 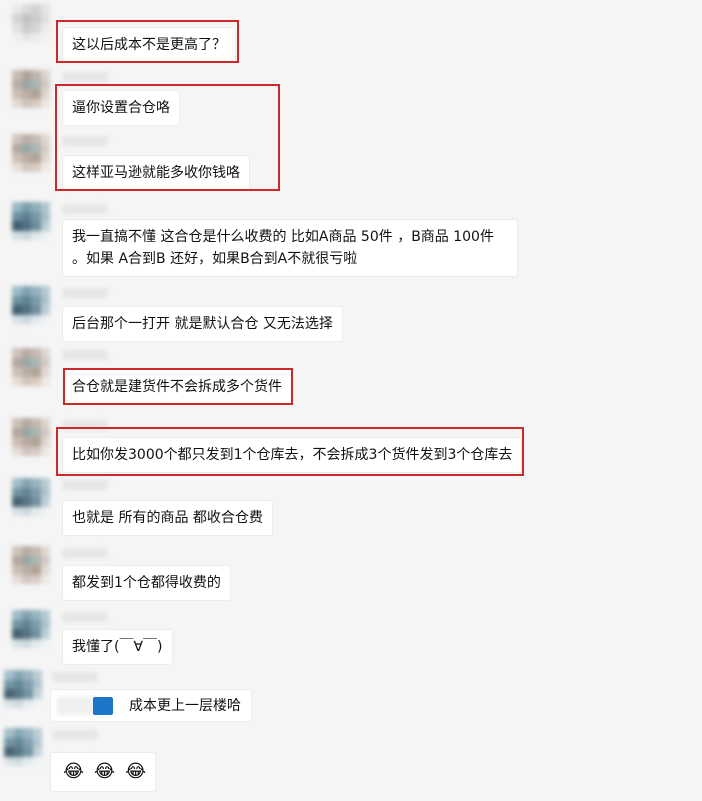 I want to click on message-bubble: 成本更上一层楼哈, so click(x=151, y=705).